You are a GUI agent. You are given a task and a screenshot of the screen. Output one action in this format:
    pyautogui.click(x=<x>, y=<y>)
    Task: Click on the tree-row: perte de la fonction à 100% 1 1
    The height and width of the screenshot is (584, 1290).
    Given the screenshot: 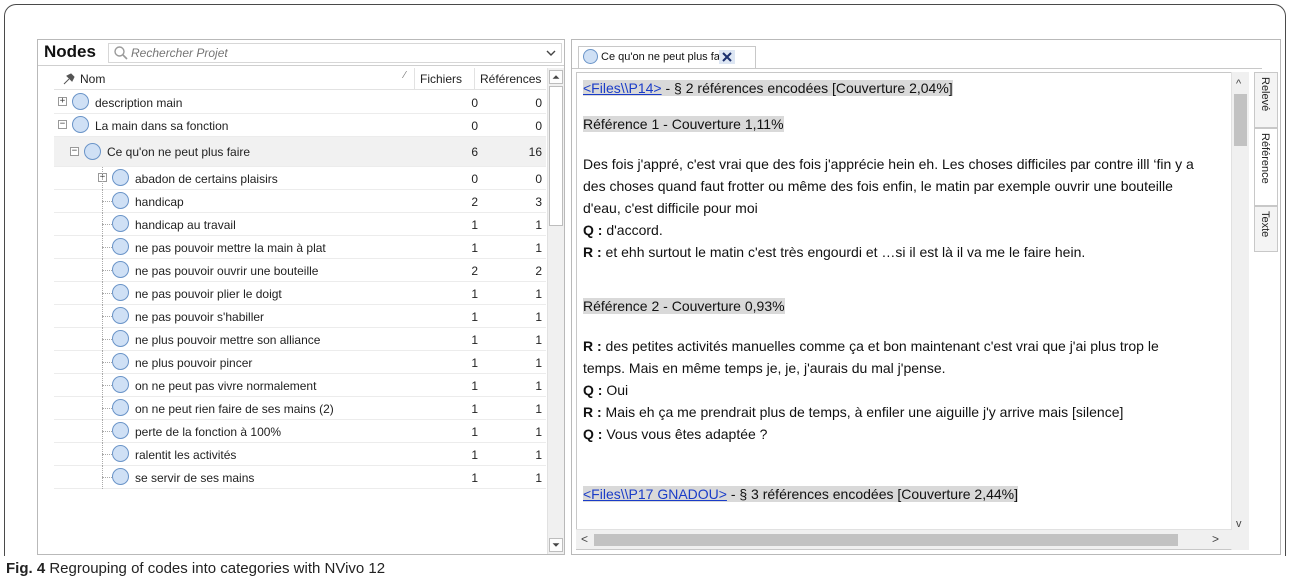 What is the action you would take?
    pyautogui.click(x=300, y=431)
    